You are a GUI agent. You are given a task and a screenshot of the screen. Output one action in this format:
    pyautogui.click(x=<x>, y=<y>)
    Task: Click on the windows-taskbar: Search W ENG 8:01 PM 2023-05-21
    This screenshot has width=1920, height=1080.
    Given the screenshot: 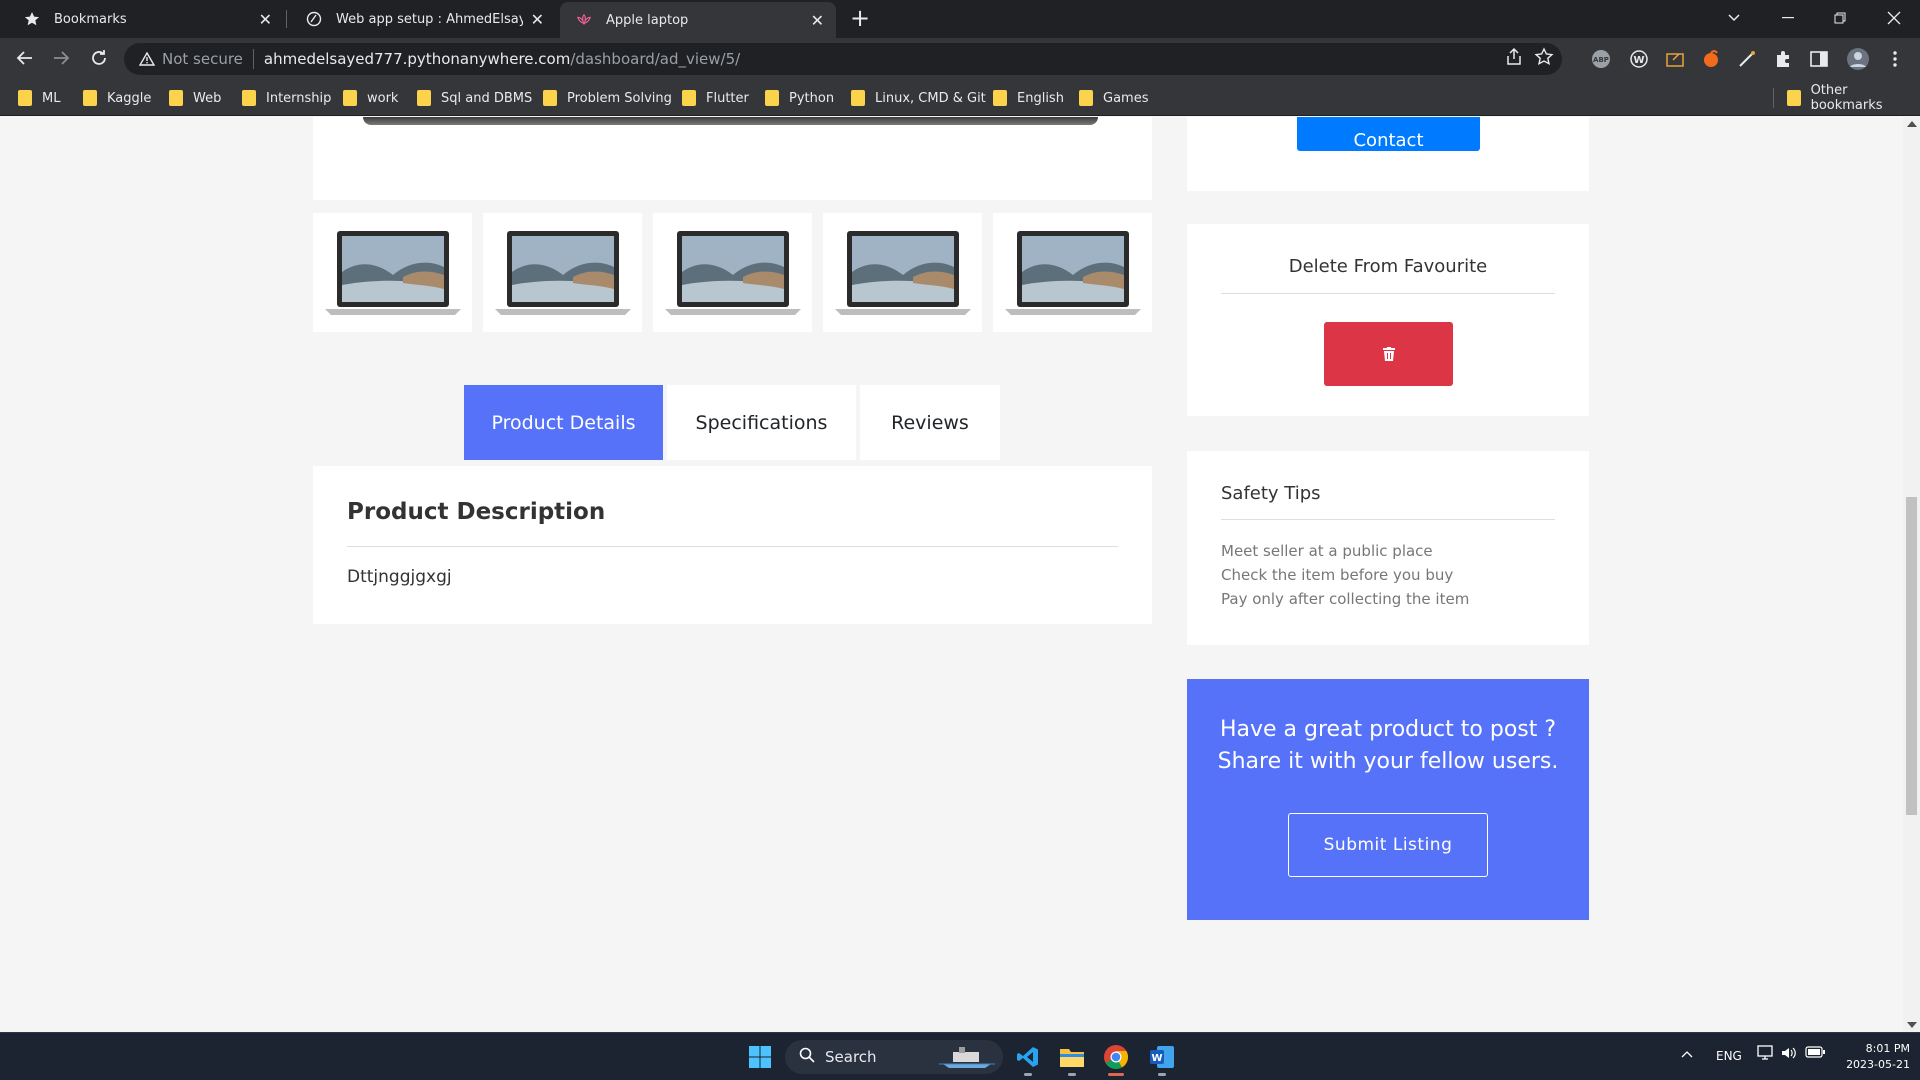 What is the action you would take?
    pyautogui.click(x=960, y=1056)
    